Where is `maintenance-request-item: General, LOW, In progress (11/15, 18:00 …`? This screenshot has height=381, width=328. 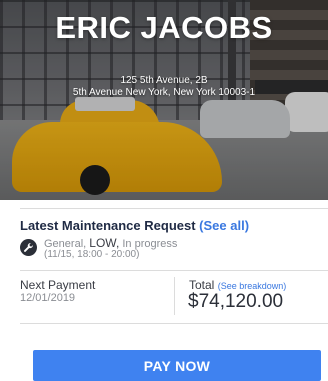
maintenance-request-item: General, LOW, In progress (11/15, 18:00 … is located at coordinates (170, 251).